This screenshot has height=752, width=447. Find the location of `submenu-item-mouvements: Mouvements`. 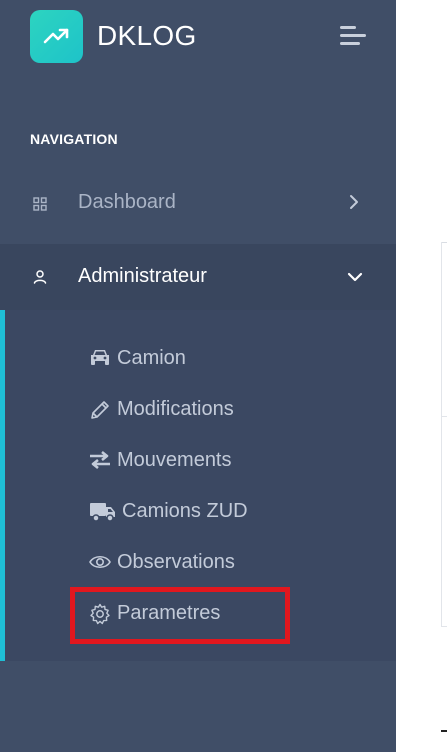

submenu-item-mouvements: Mouvements is located at coordinates (200, 460).